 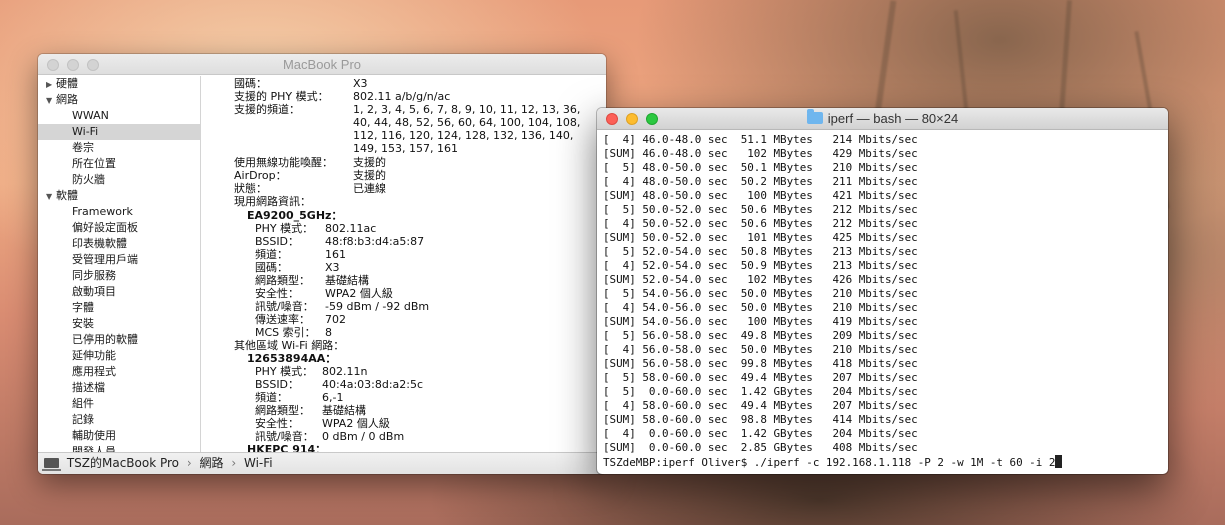 What do you see at coordinates (88, 387) in the screenshot?
I see `sidebar-item-label: 描述檔` at bounding box center [88, 387].